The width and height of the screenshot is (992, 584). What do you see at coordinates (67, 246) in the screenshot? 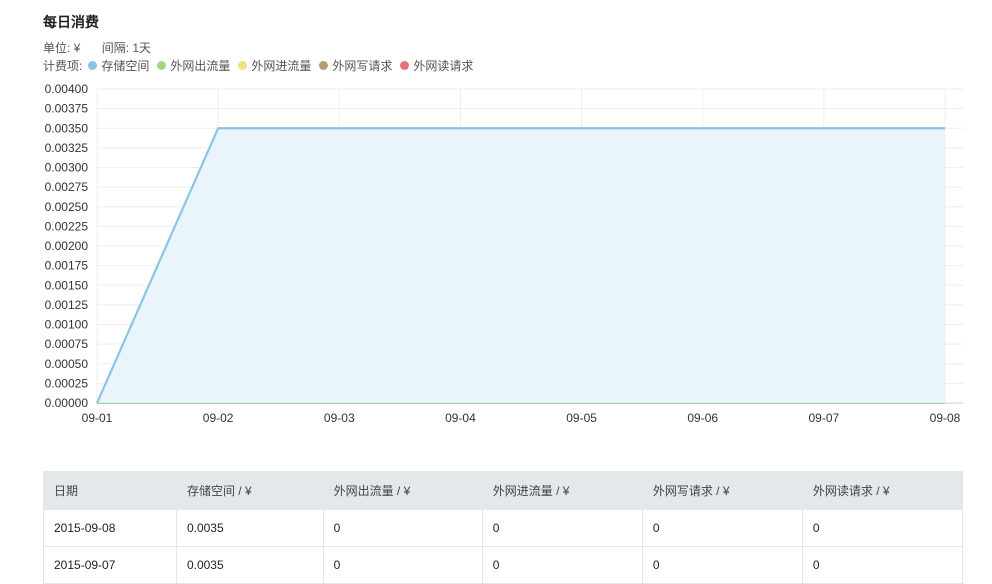
I see `y-tick-label: 0.00200` at bounding box center [67, 246].